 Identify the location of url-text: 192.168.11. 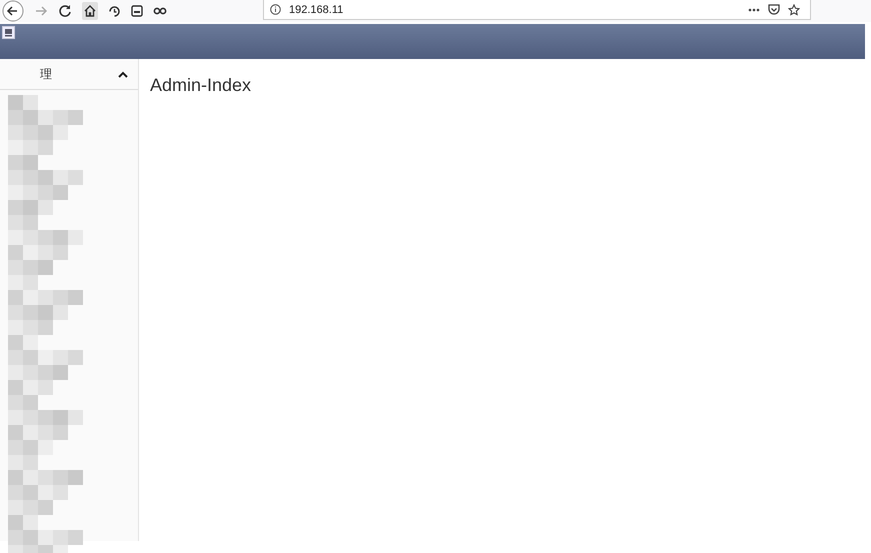
(316, 10).